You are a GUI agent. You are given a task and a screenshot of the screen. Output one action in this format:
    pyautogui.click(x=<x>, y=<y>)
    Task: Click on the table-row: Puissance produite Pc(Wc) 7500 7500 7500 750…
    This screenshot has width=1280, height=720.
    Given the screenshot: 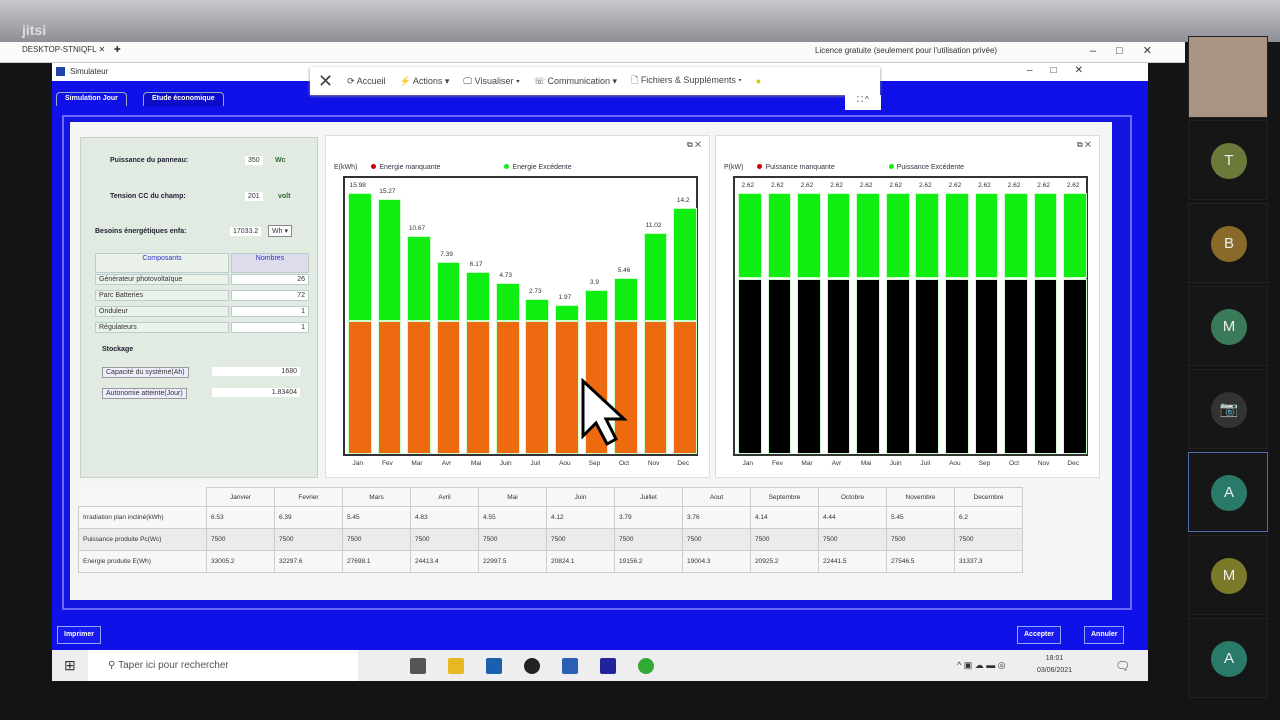 What is the action you would take?
    pyautogui.click(x=550, y=539)
    